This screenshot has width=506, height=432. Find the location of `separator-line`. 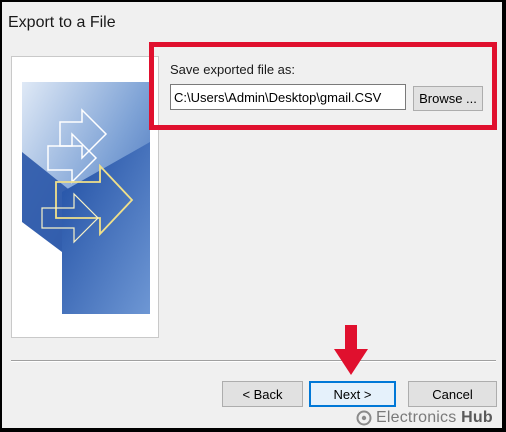

separator-line is located at coordinates (253, 361).